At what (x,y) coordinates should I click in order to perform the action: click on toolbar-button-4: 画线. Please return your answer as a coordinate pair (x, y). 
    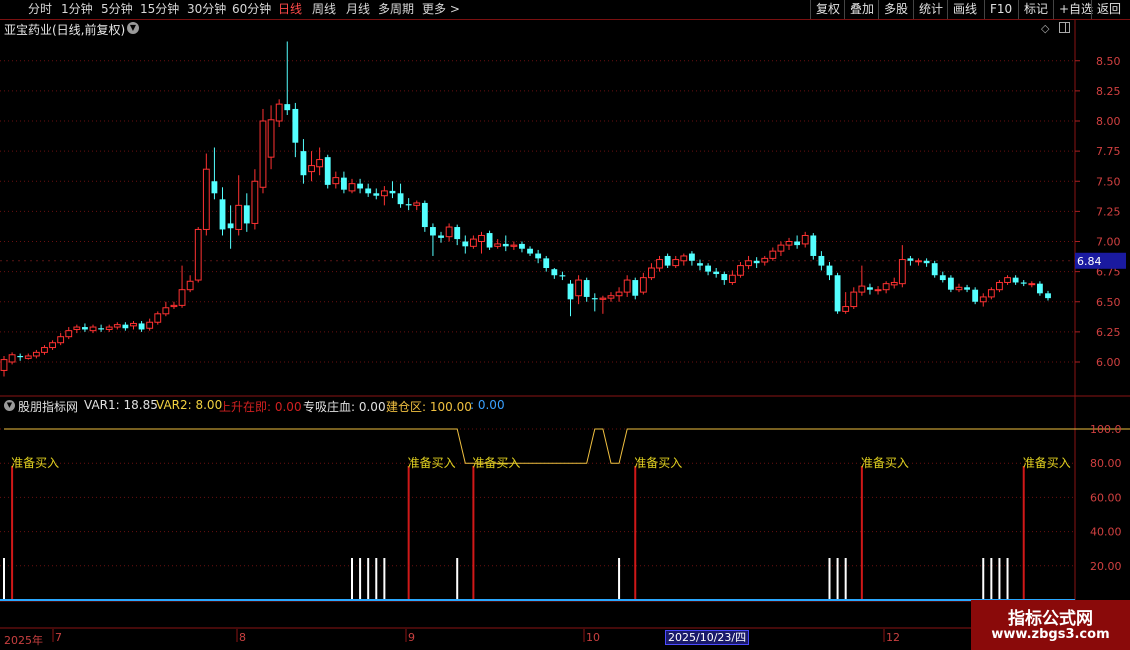
    Looking at the image, I should click on (964, 9).